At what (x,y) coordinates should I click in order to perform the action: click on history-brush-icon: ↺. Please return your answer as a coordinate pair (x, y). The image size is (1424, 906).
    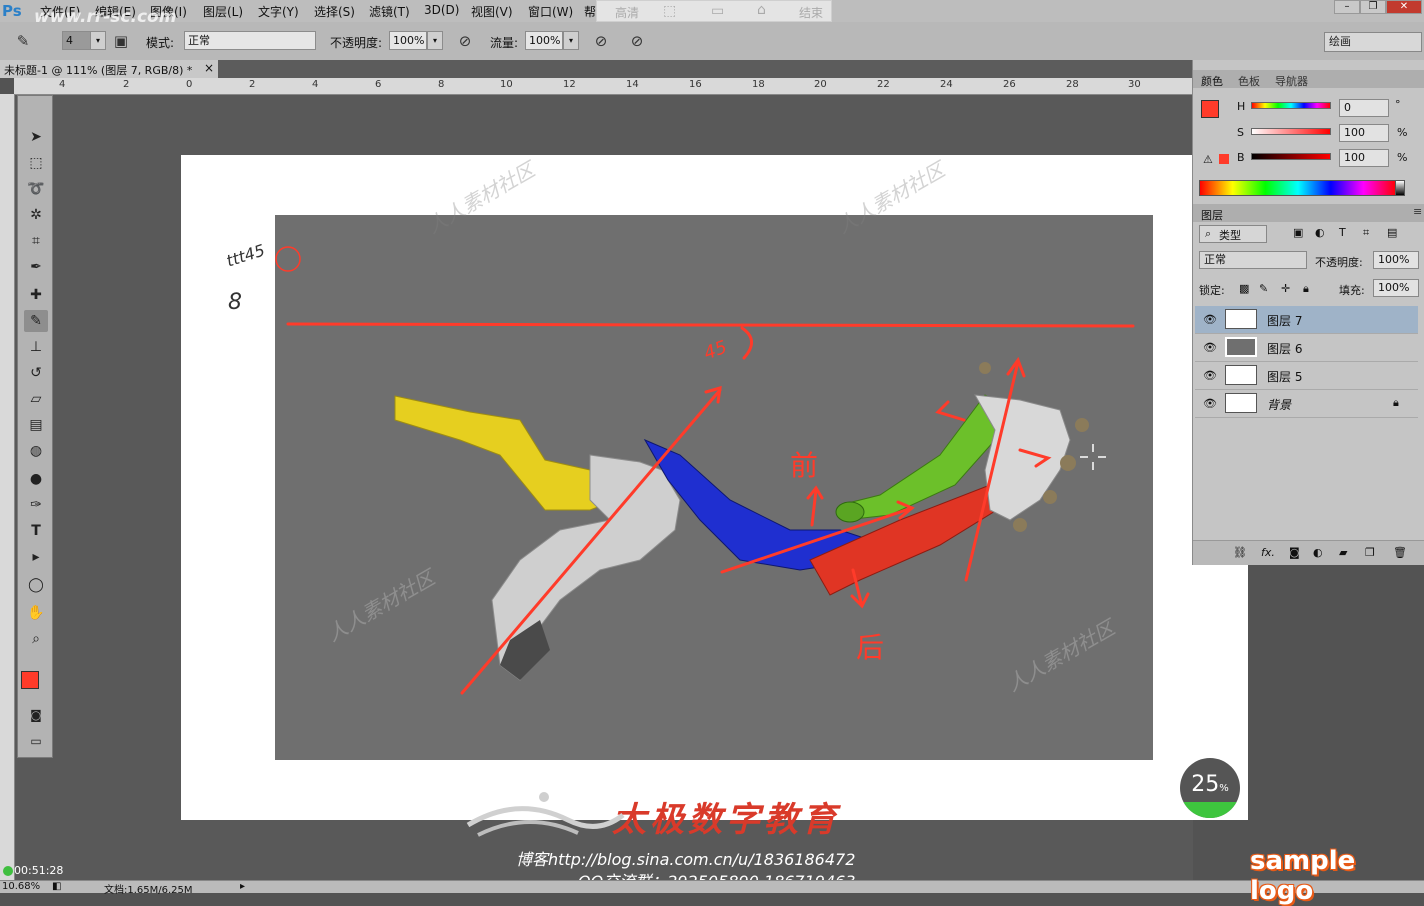
    Looking at the image, I should click on (36, 373).